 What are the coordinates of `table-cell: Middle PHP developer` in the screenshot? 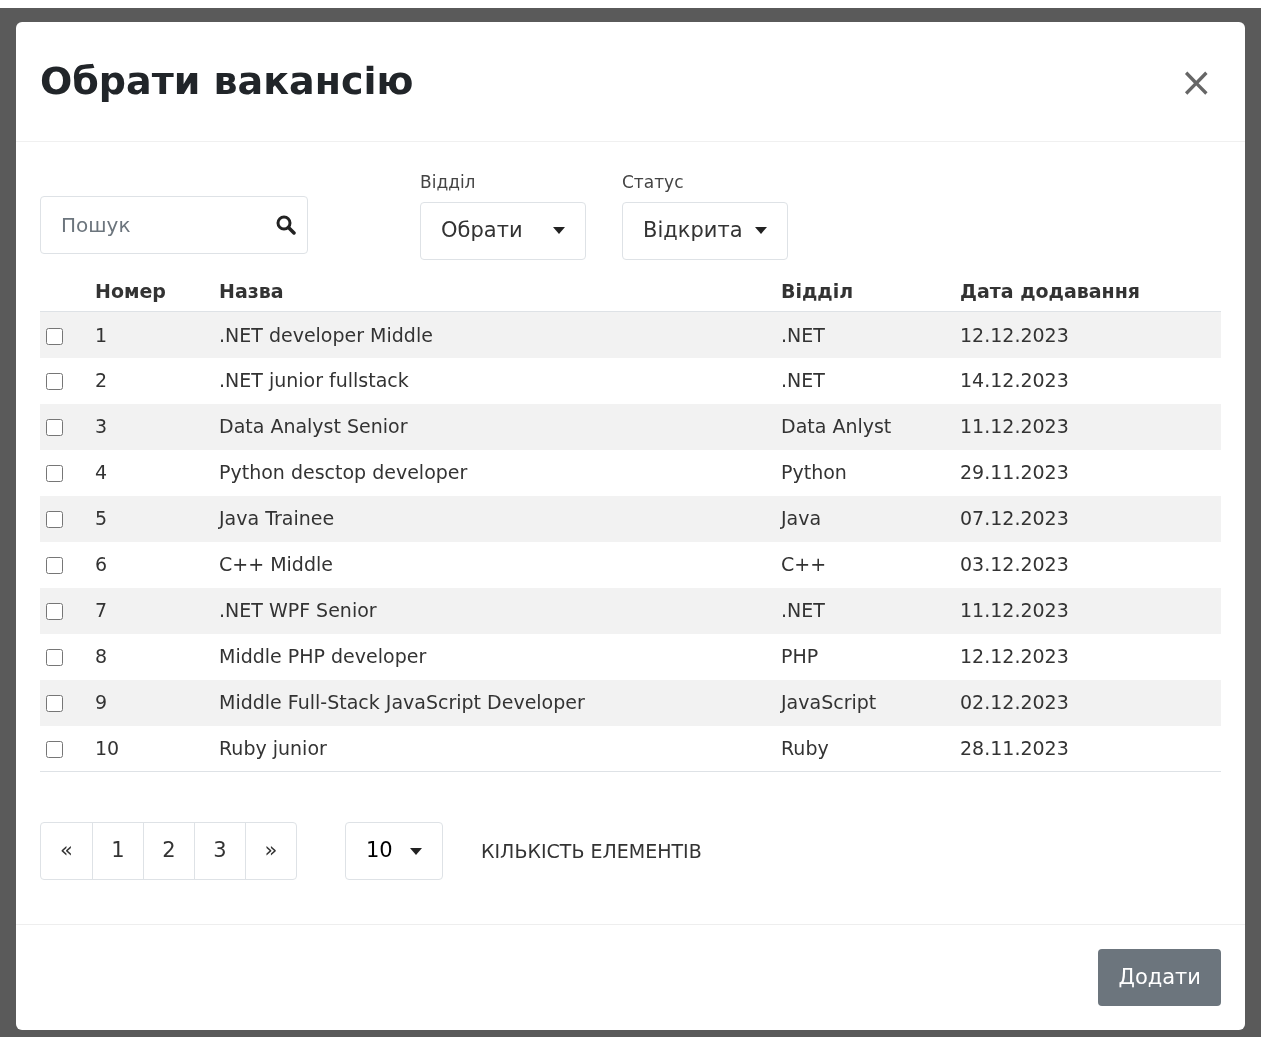 It's located at (323, 656).